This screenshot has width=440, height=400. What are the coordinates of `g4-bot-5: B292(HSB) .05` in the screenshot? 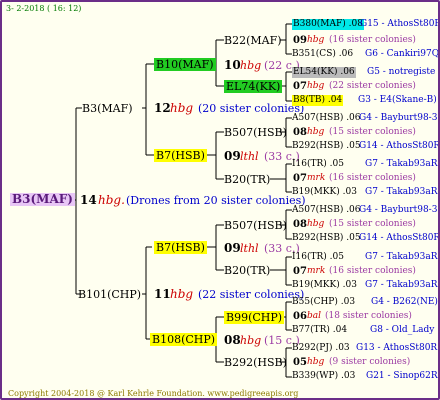 It's located at (326, 238).